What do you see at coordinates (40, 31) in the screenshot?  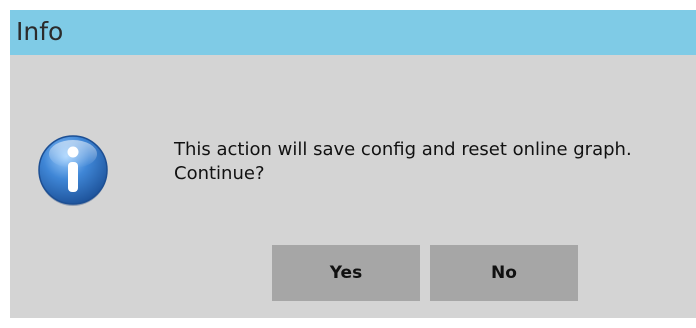 I see `dialog-title: Info` at bounding box center [40, 31].